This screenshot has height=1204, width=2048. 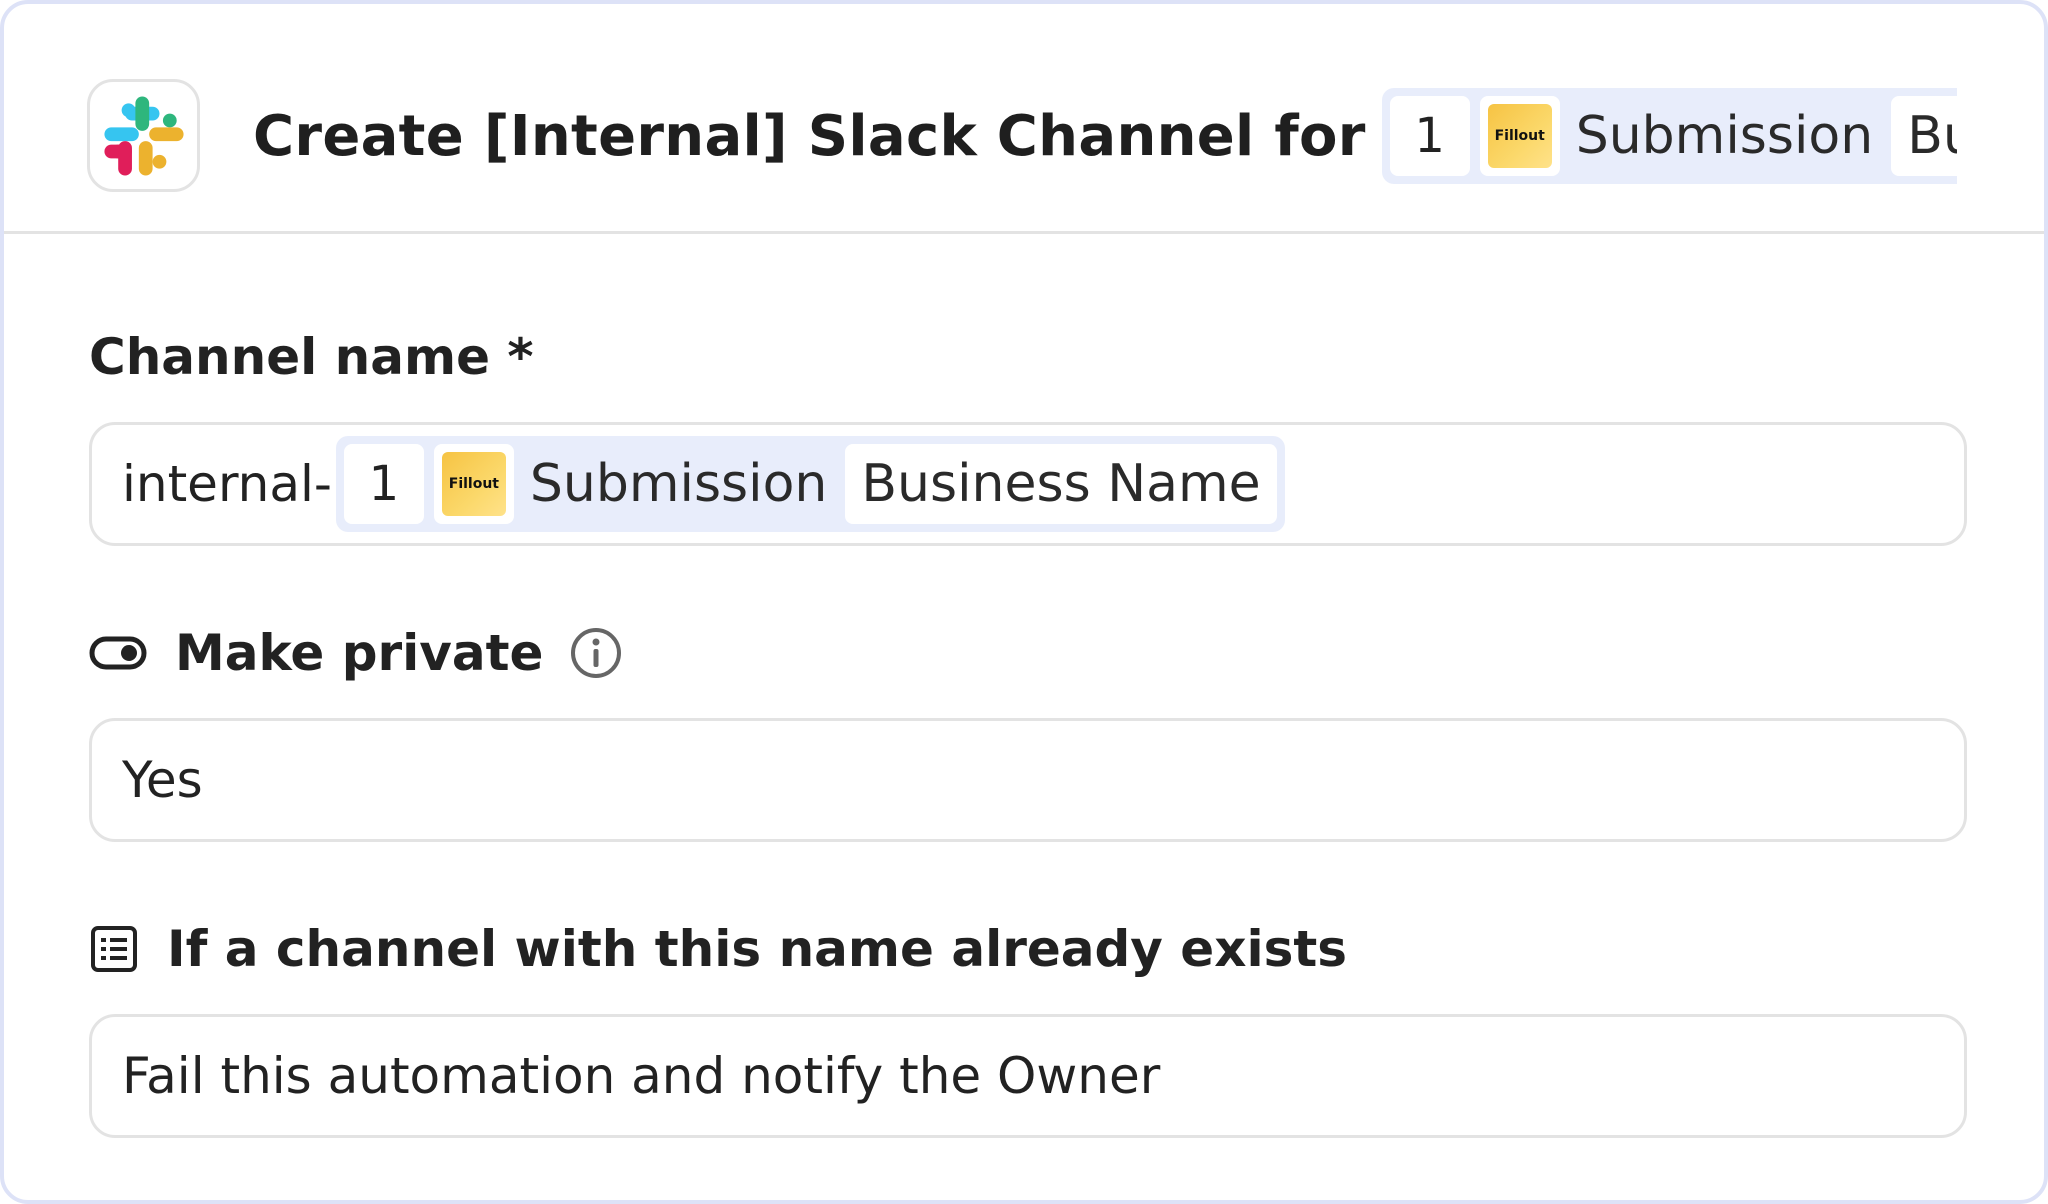 I want to click on info-icon, so click(x=596, y=653).